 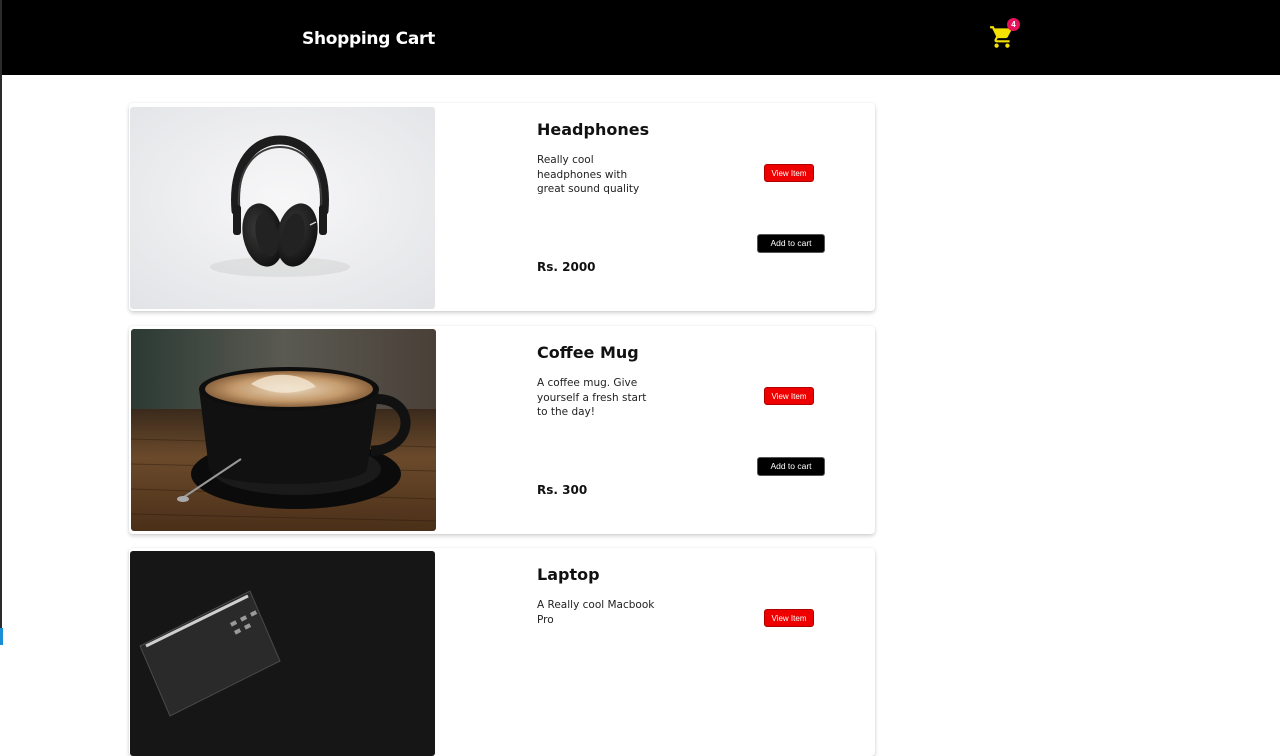 I want to click on product-title: Laptop, so click(x=568, y=574).